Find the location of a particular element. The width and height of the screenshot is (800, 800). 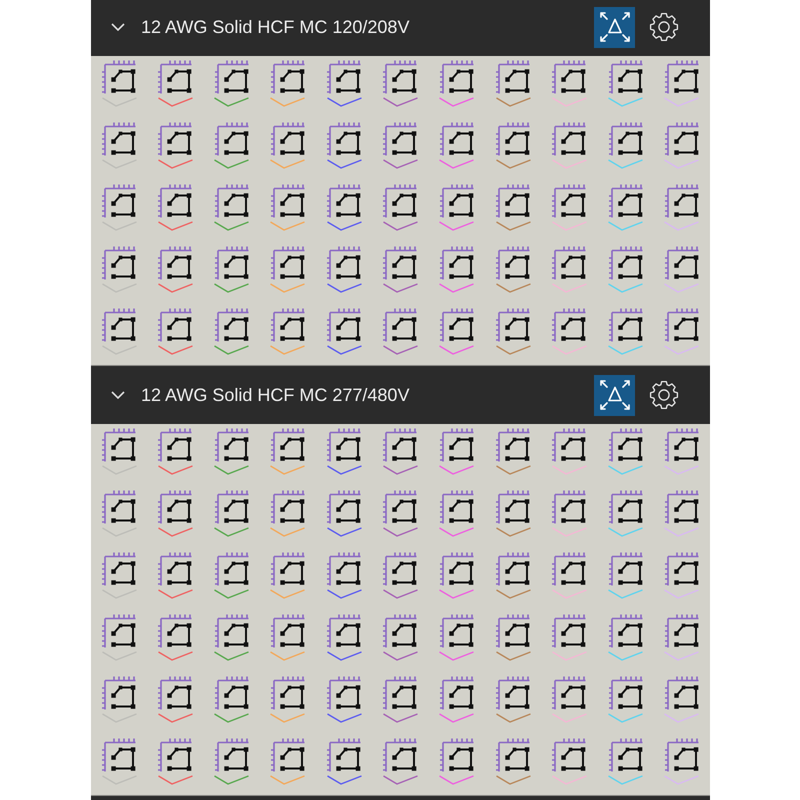

settings-icon is located at coordinates (664, 27).